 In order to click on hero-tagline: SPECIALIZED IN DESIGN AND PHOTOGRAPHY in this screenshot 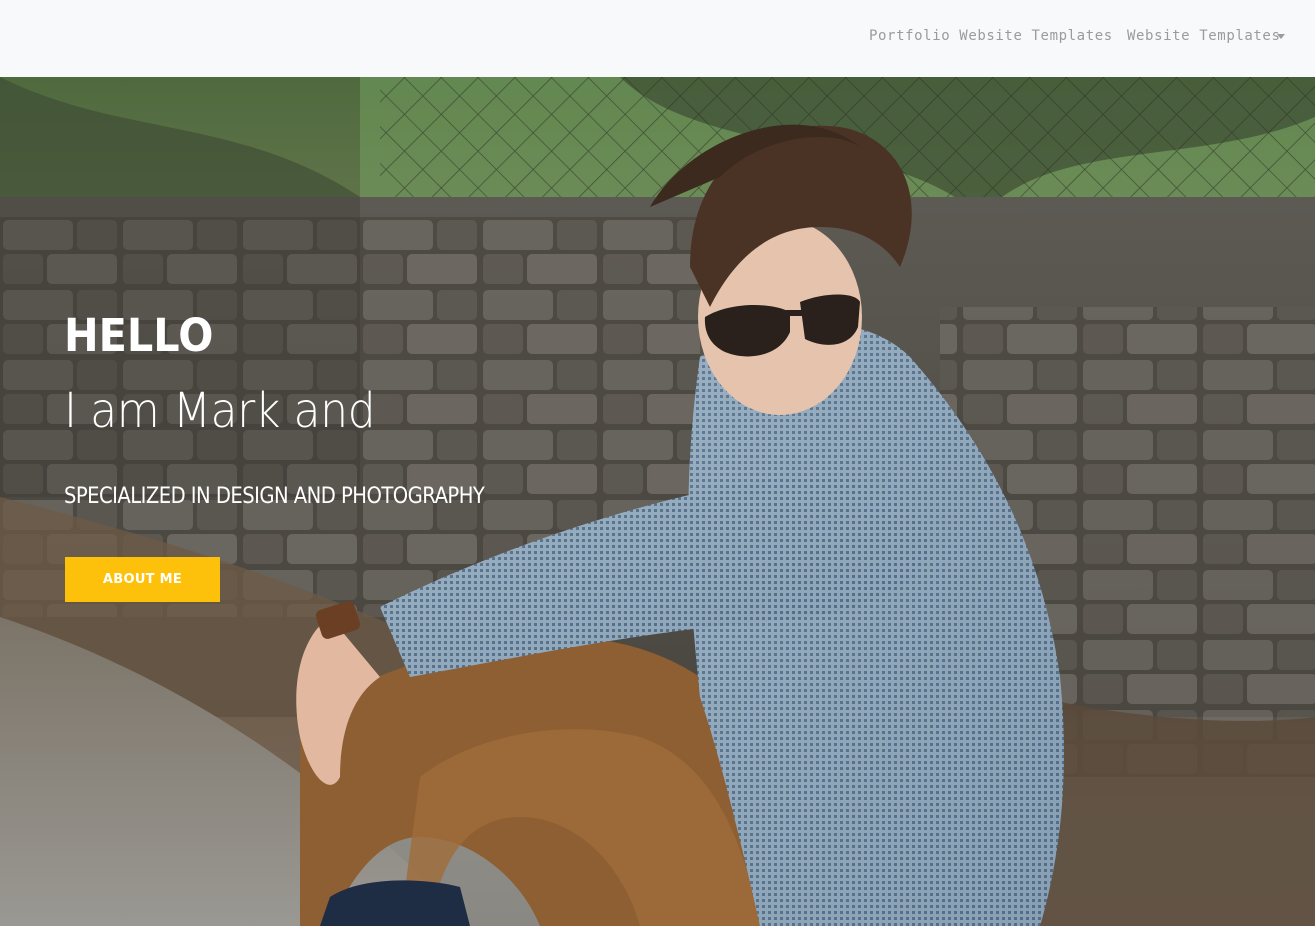, I will do `click(274, 496)`.